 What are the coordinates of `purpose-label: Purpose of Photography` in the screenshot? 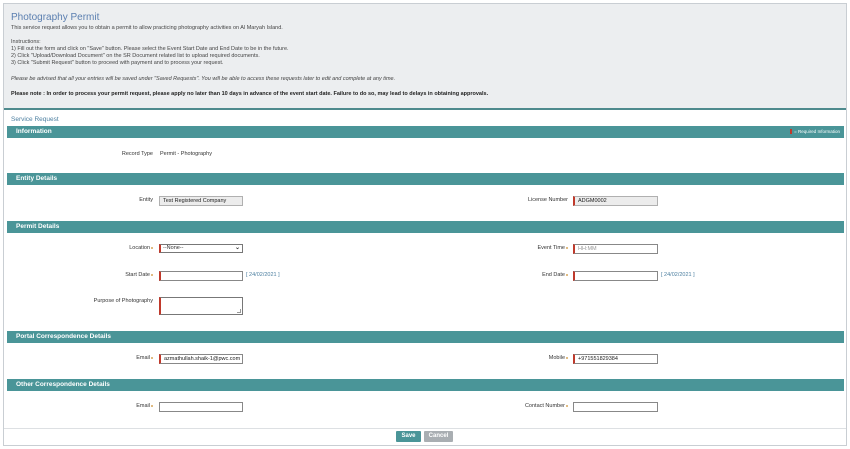 It's located at (123, 301).